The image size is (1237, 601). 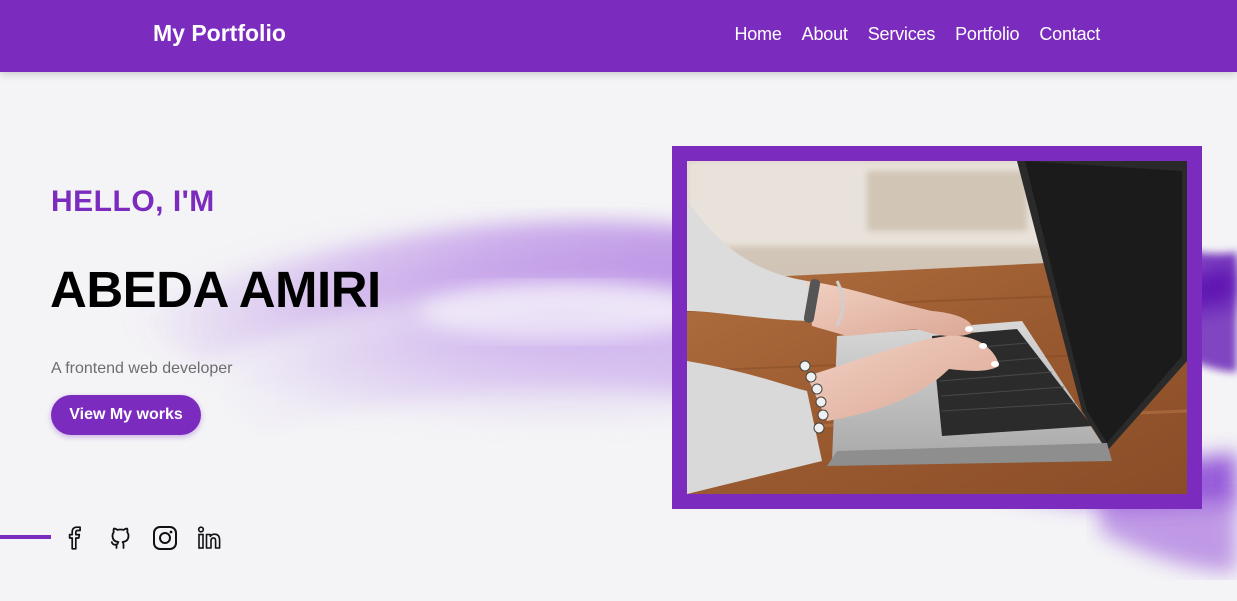 I want to click on hero-tagline: A frontend web developer, so click(x=142, y=368).